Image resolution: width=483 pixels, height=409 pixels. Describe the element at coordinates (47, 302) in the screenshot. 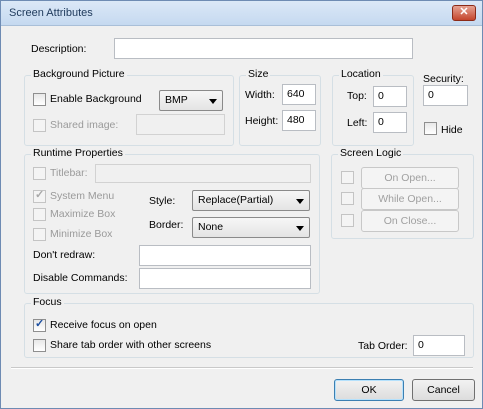

I see `focus-title: Focus` at that location.